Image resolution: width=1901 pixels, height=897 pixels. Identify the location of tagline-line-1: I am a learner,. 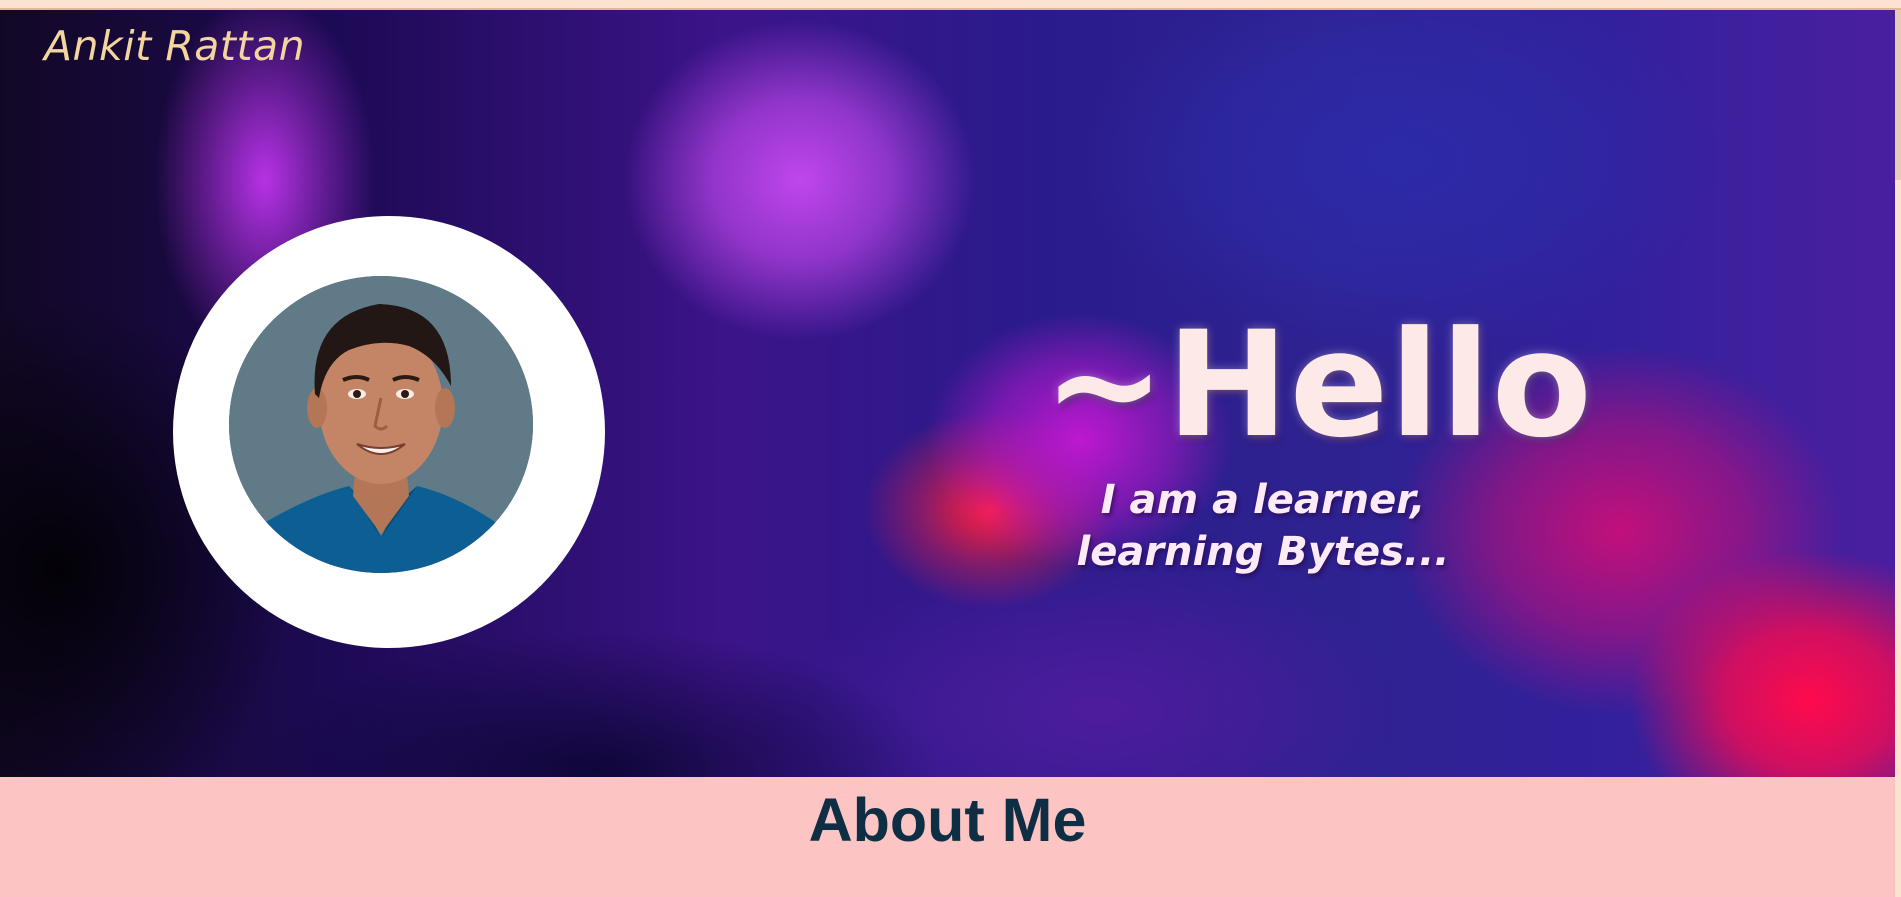
(1263, 500).